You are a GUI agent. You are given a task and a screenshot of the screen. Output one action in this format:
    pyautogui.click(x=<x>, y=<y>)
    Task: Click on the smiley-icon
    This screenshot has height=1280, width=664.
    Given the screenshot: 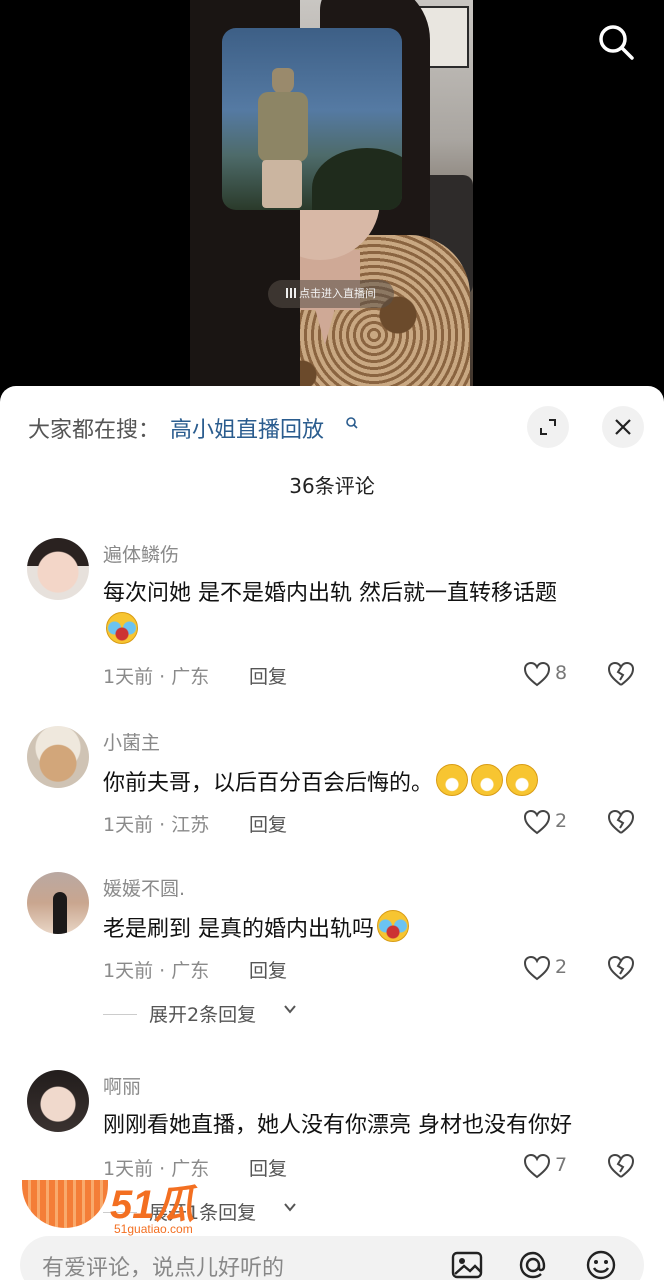 What is the action you would take?
    pyautogui.click(x=601, y=1265)
    